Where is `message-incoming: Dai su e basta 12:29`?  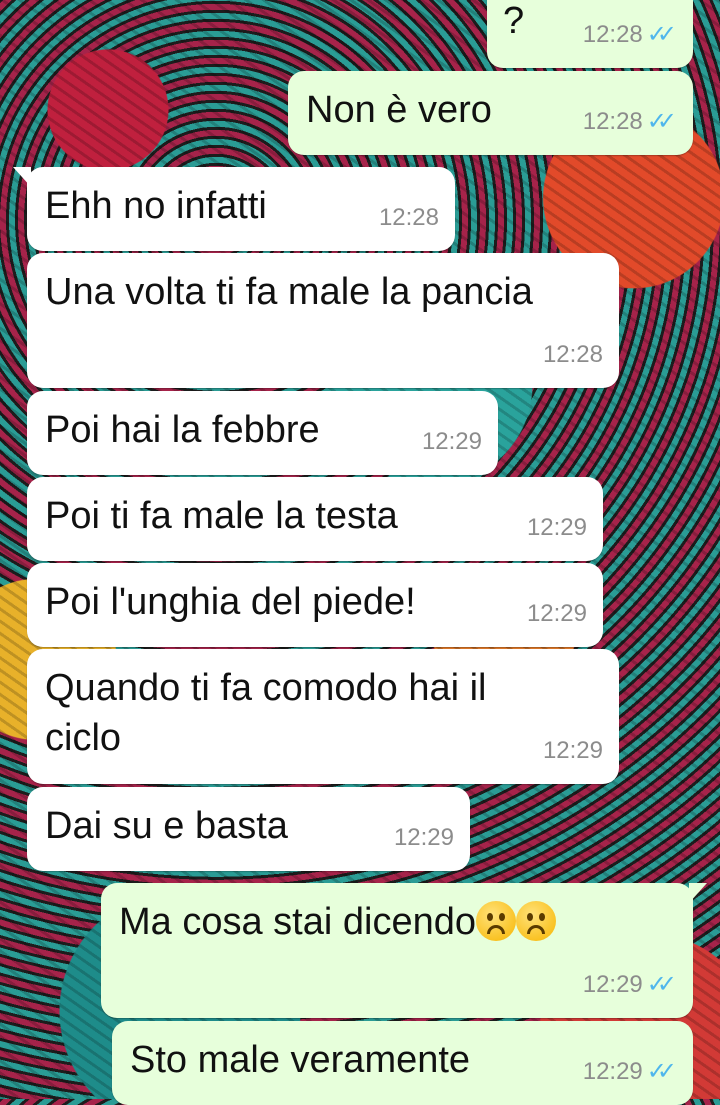 message-incoming: Dai su e basta 12:29 is located at coordinates (248, 829).